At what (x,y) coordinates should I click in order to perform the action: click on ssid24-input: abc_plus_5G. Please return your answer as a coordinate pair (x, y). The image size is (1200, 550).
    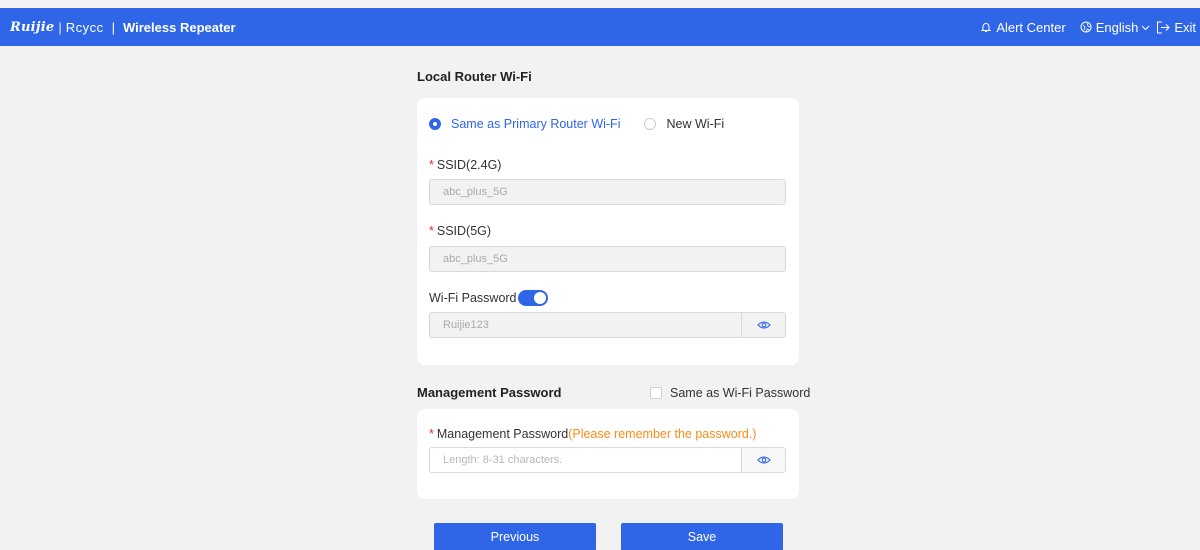
    Looking at the image, I should click on (607, 192).